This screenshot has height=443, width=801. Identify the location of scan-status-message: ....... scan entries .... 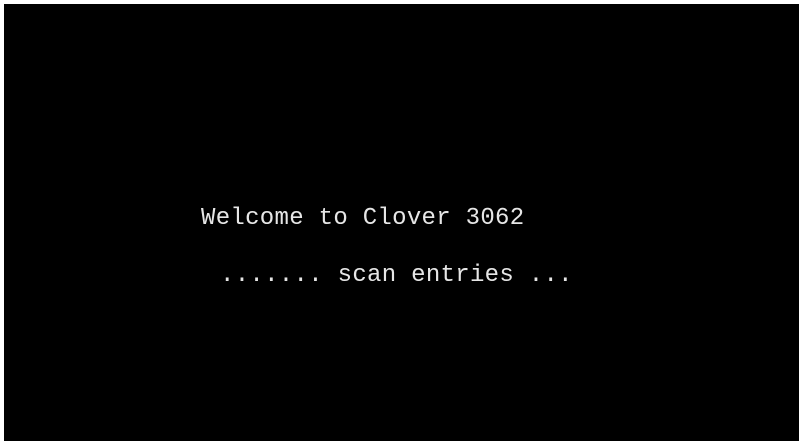
(396, 275).